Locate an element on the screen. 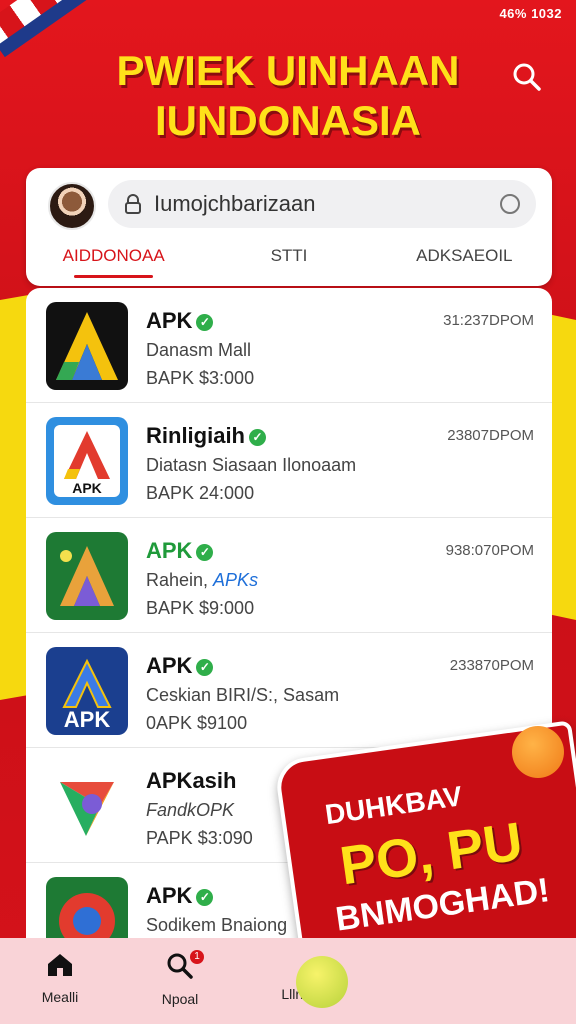  search-input: Iumojchbarizaan is located at coordinates (322, 204).